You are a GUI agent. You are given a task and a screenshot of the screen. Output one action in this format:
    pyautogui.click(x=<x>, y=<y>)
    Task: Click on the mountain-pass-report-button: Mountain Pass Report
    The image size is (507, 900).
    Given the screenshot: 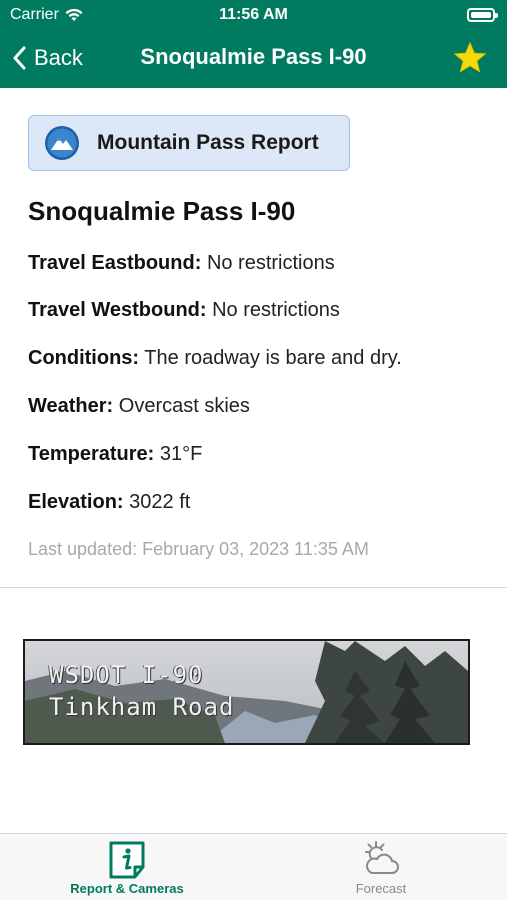 What is the action you would take?
    pyautogui.click(x=189, y=143)
    